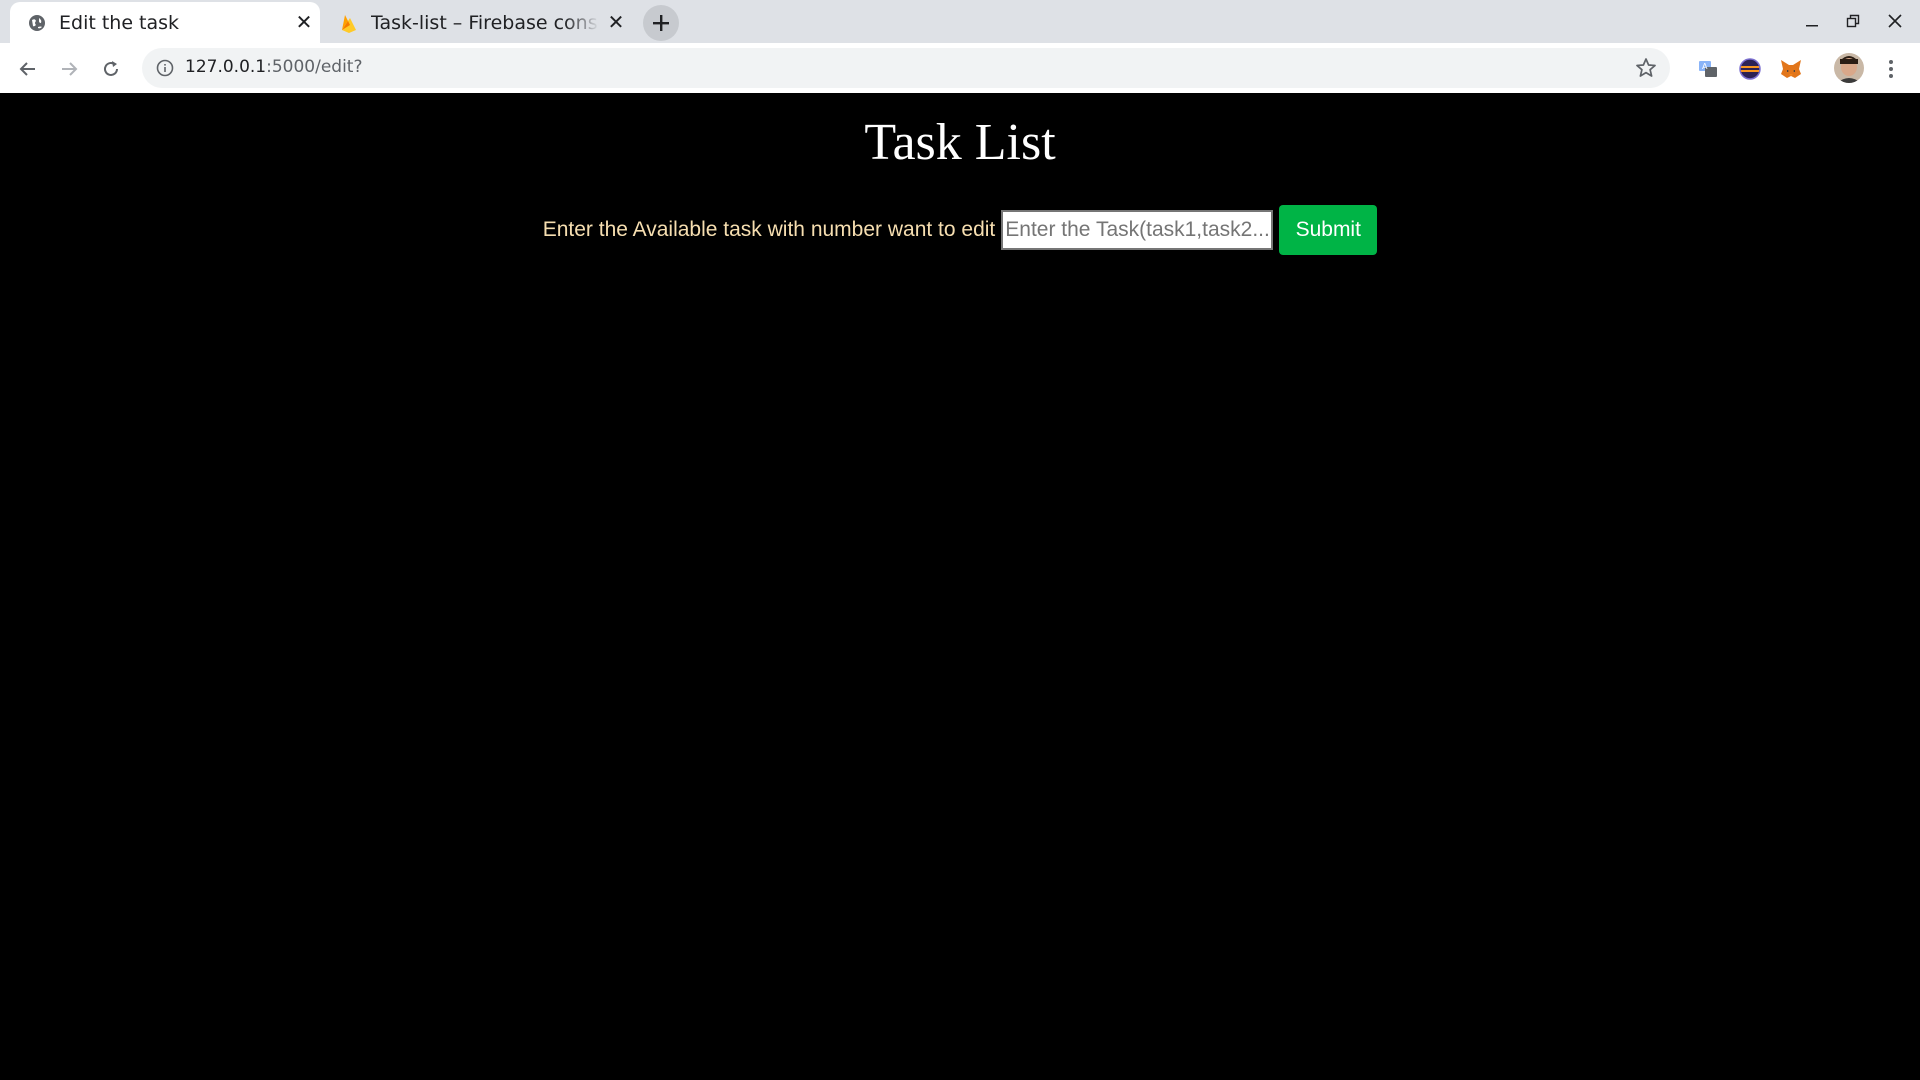 The image size is (1920, 1080). What do you see at coordinates (906, 68) in the screenshot?
I see `address-bar: 127.0.0.1:5000/edit?` at bounding box center [906, 68].